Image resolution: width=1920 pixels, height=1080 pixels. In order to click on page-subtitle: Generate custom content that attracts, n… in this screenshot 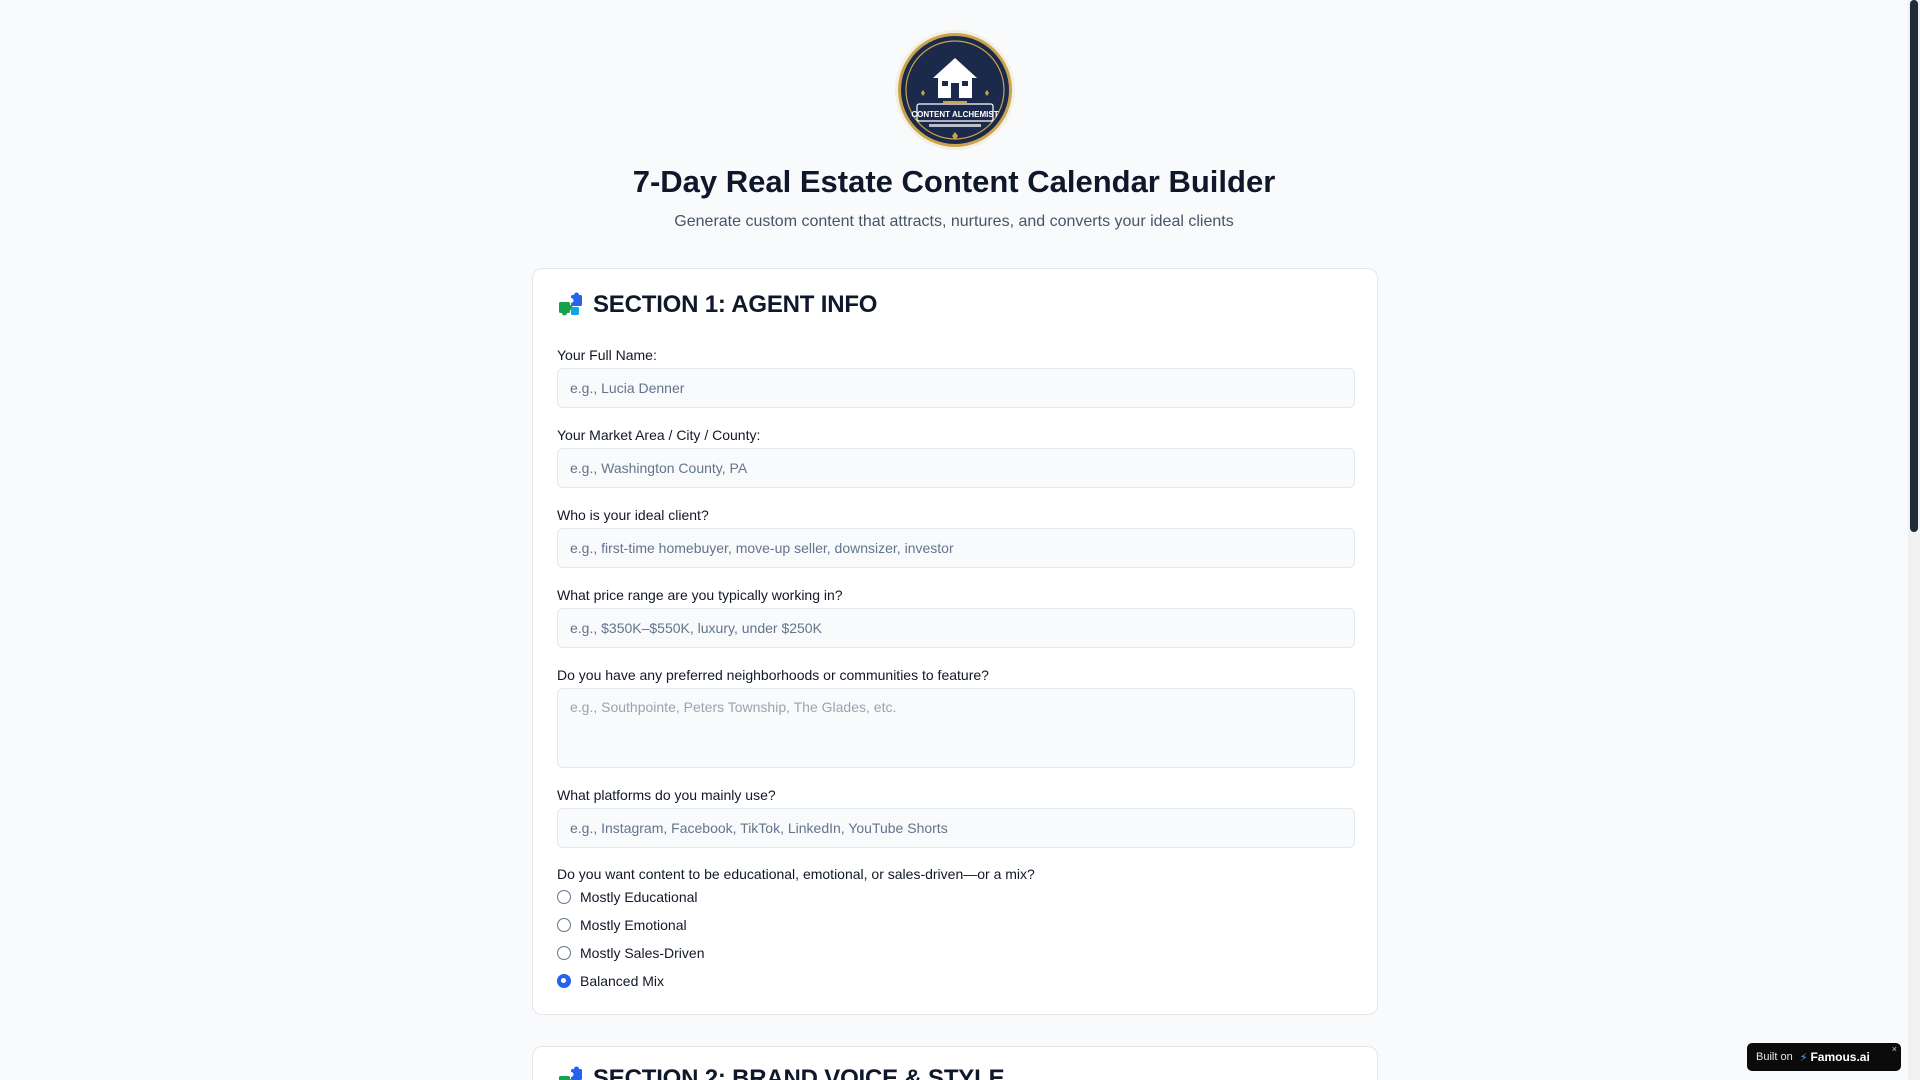, I will do `click(954, 221)`.